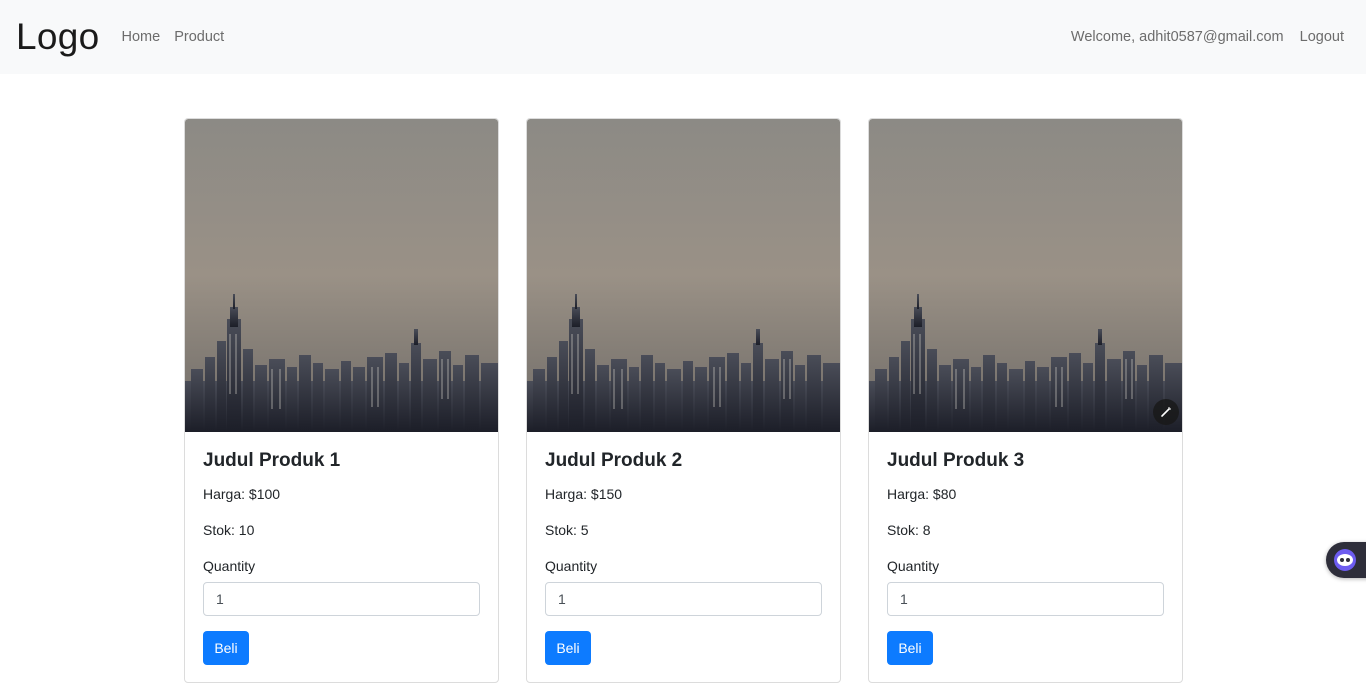 The width and height of the screenshot is (1366, 683). Describe the element at coordinates (58, 37) in the screenshot. I see `brand-logo: Logo` at that location.